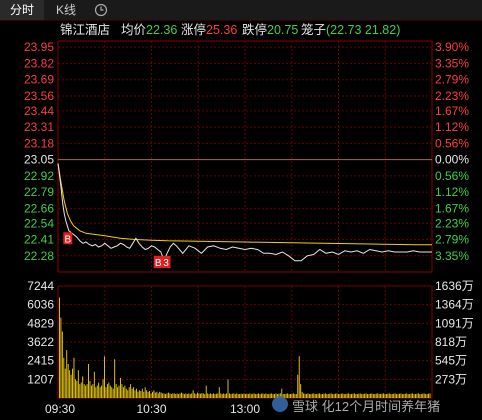 This screenshot has width=482, height=420. Describe the element at coordinates (454, 323) in the screenshot. I see `volume-amount-label: 1091万` at that location.